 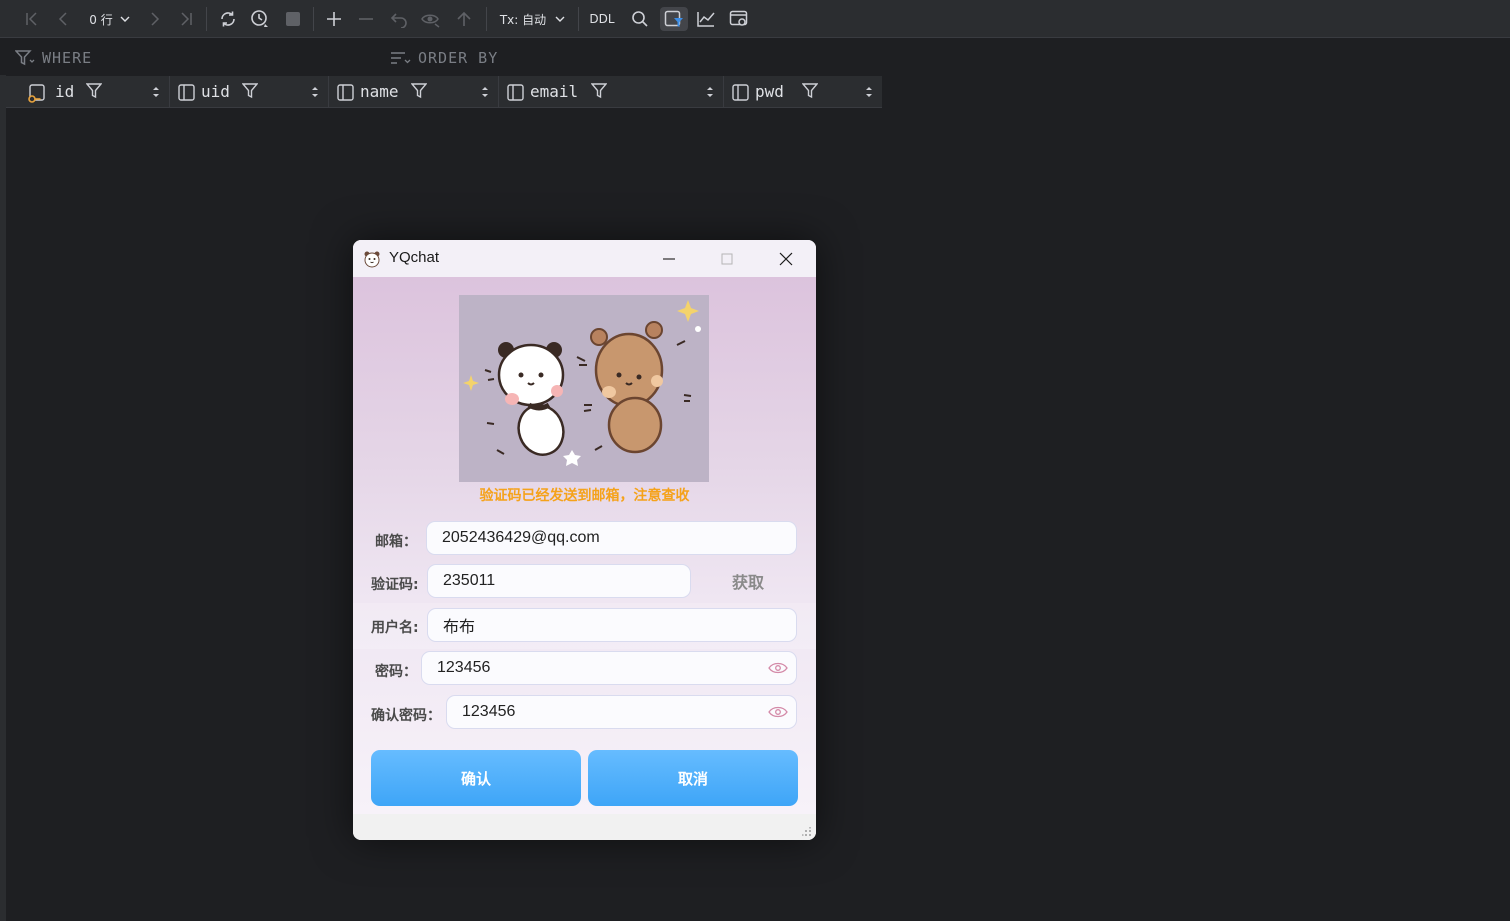 I want to click on chart-icon, so click(x=706, y=19).